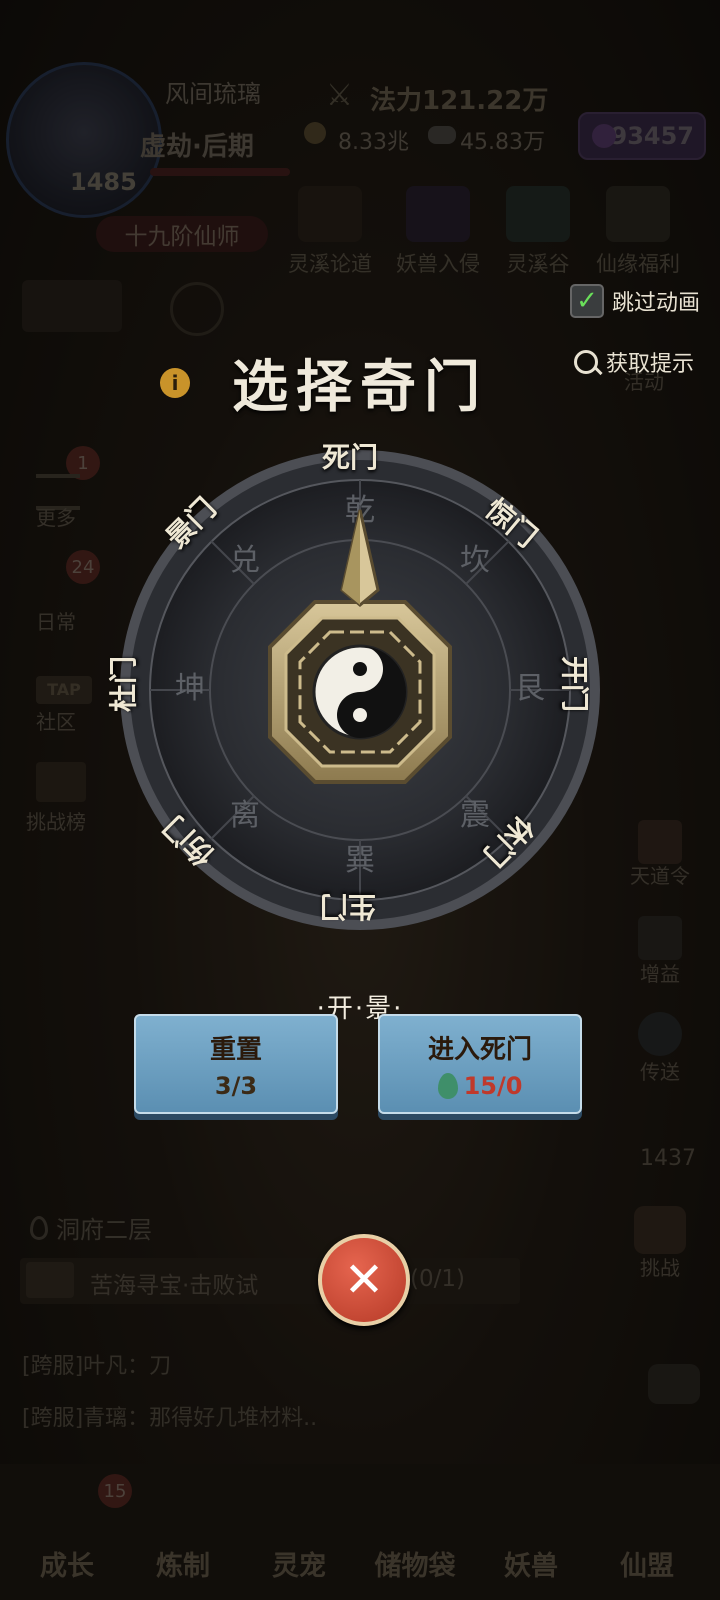 This screenshot has height=1600, width=720. I want to click on trigram-label: 艮, so click(530, 688).